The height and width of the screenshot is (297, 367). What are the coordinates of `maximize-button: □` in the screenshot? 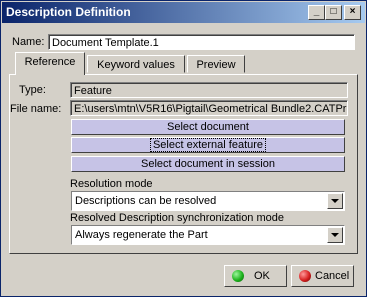 It's located at (333, 12).